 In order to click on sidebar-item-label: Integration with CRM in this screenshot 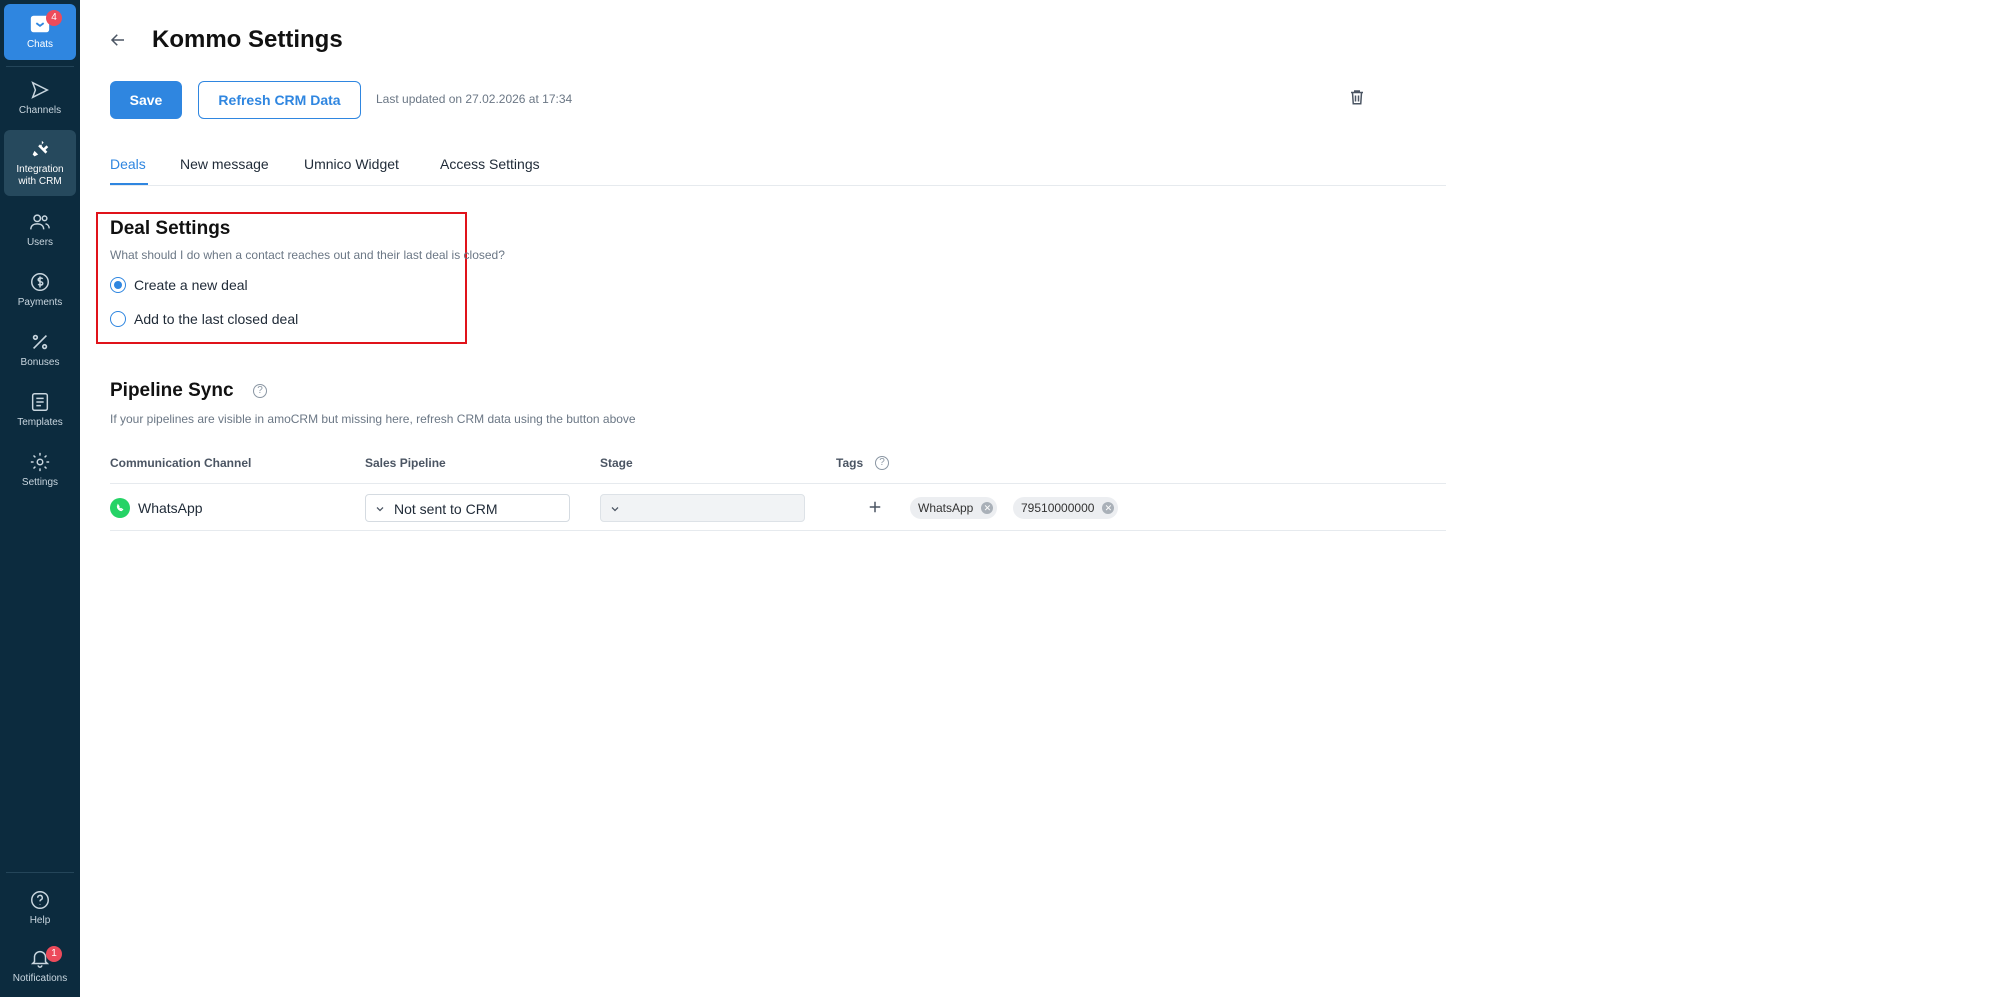, I will do `click(40, 175)`.